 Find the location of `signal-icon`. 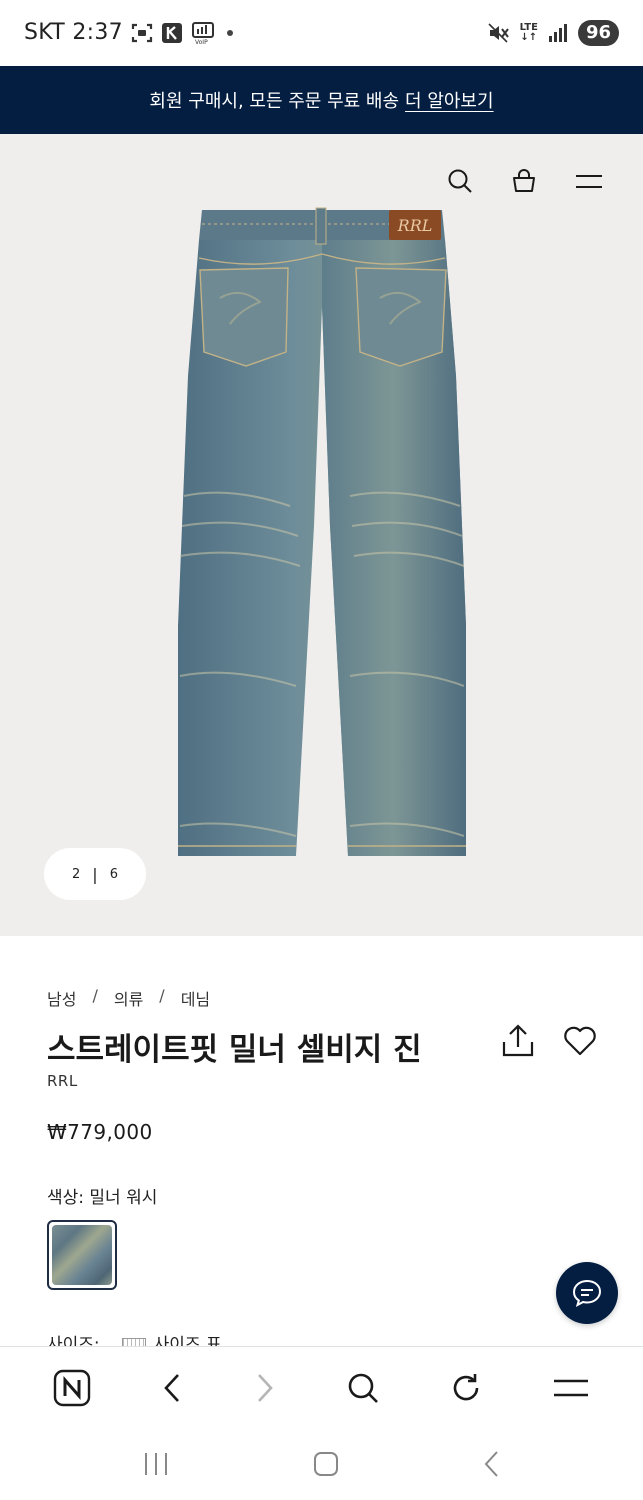

signal-icon is located at coordinates (558, 33).